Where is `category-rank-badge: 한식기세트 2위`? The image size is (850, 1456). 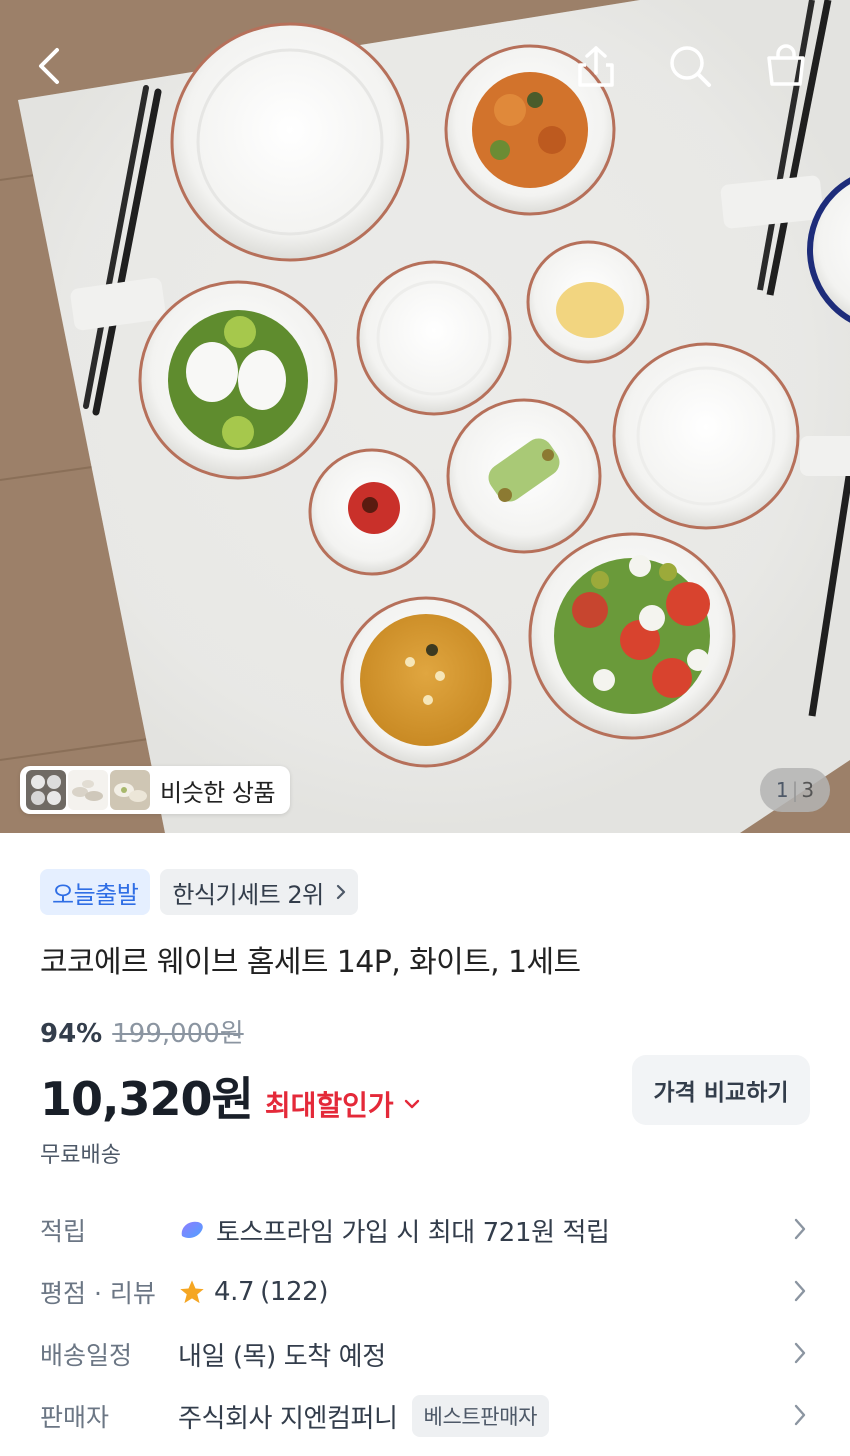 category-rank-badge: 한식기세트 2위 is located at coordinates (259, 892).